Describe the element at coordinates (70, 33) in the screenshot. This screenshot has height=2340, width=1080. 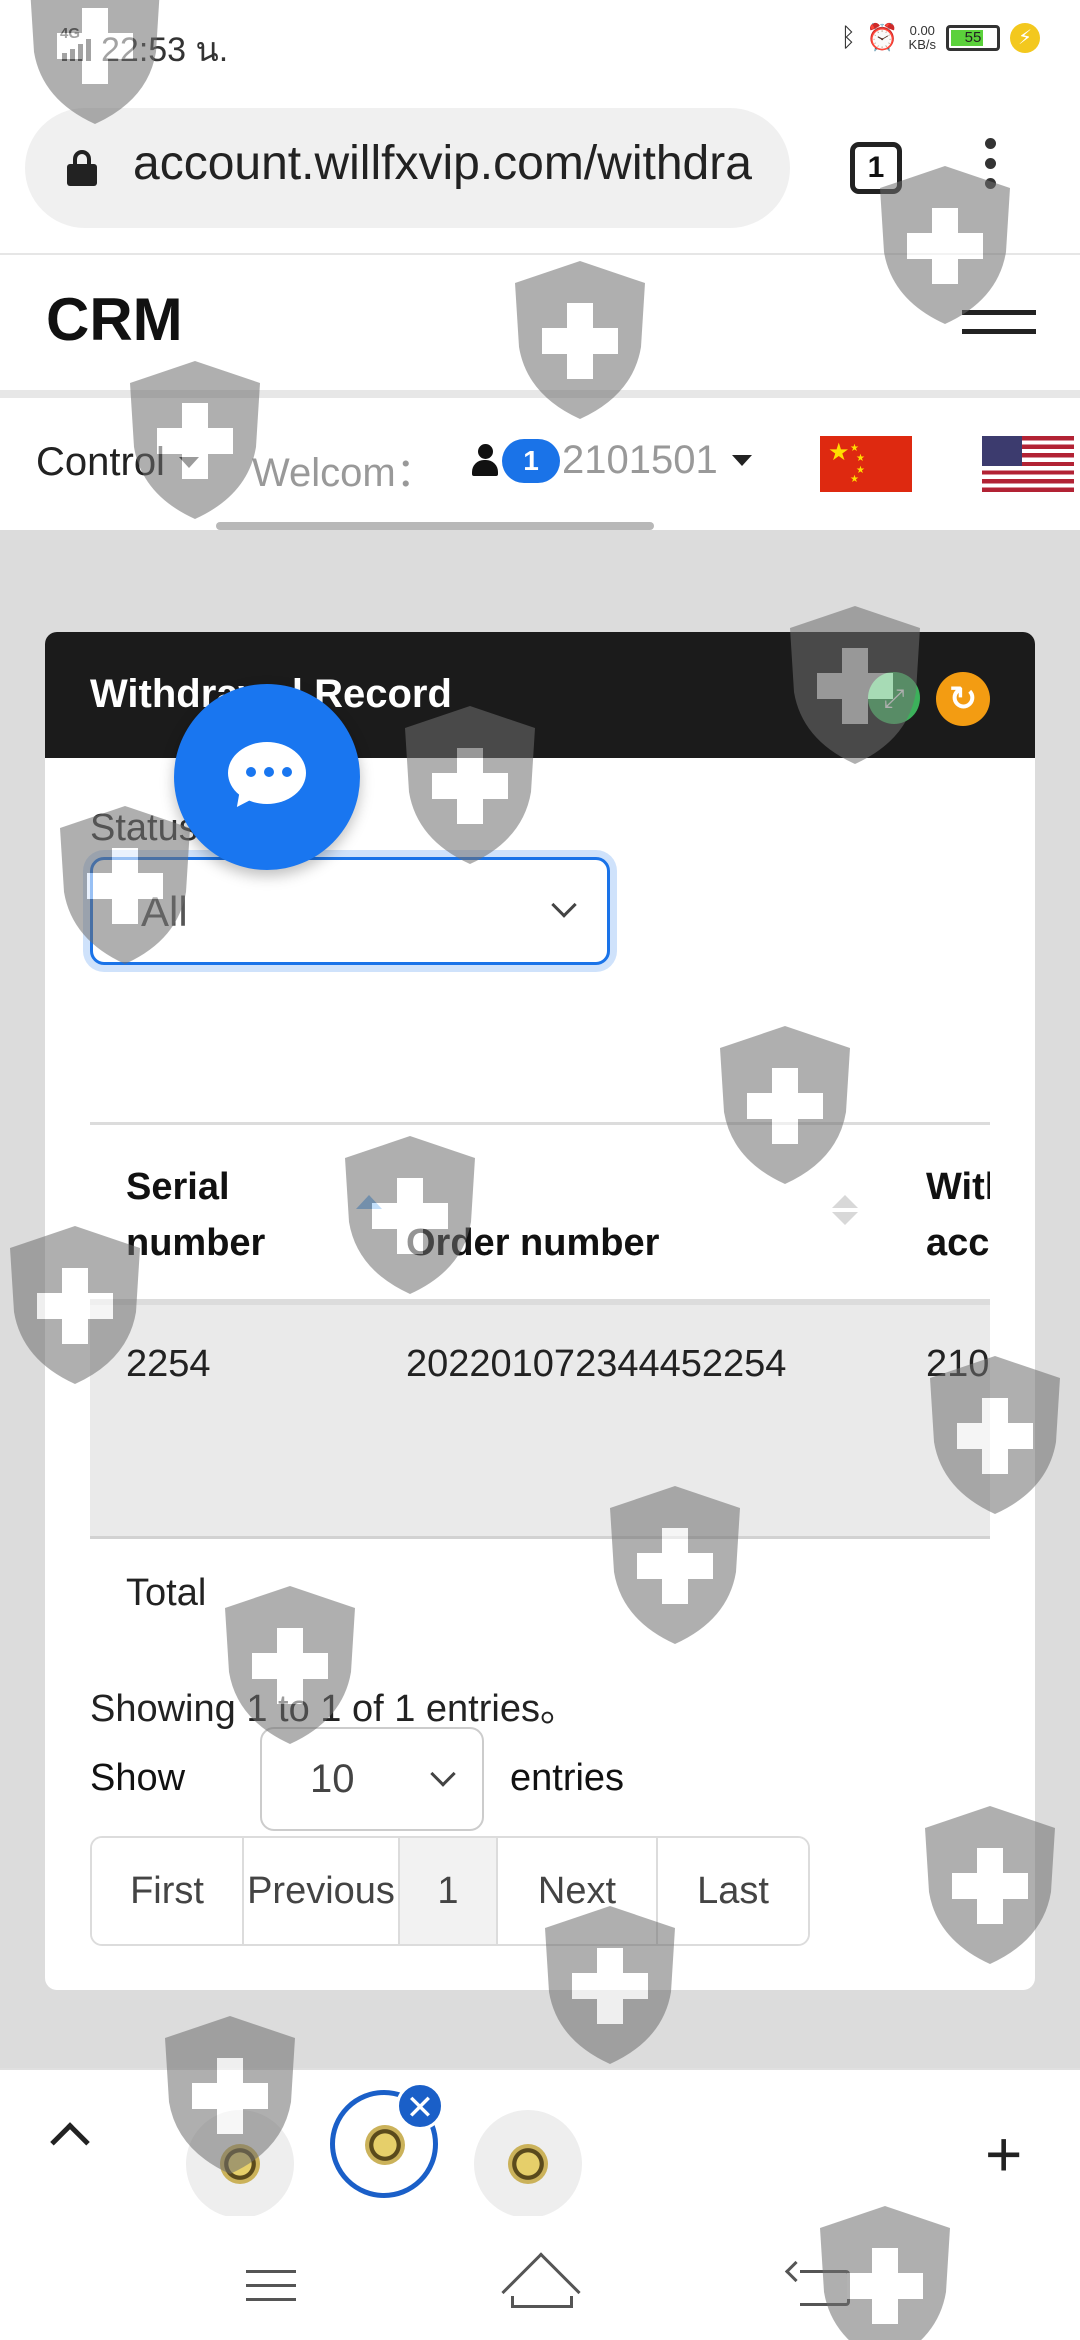
I see `network-type: 4G` at that location.